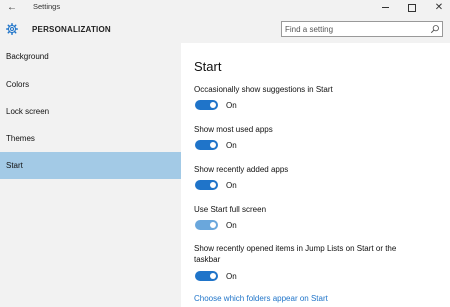 The image size is (450, 307). What do you see at coordinates (225, 29) in the screenshot?
I see `page-header: PERSONALIZATION` at bounding box center [225, 29].